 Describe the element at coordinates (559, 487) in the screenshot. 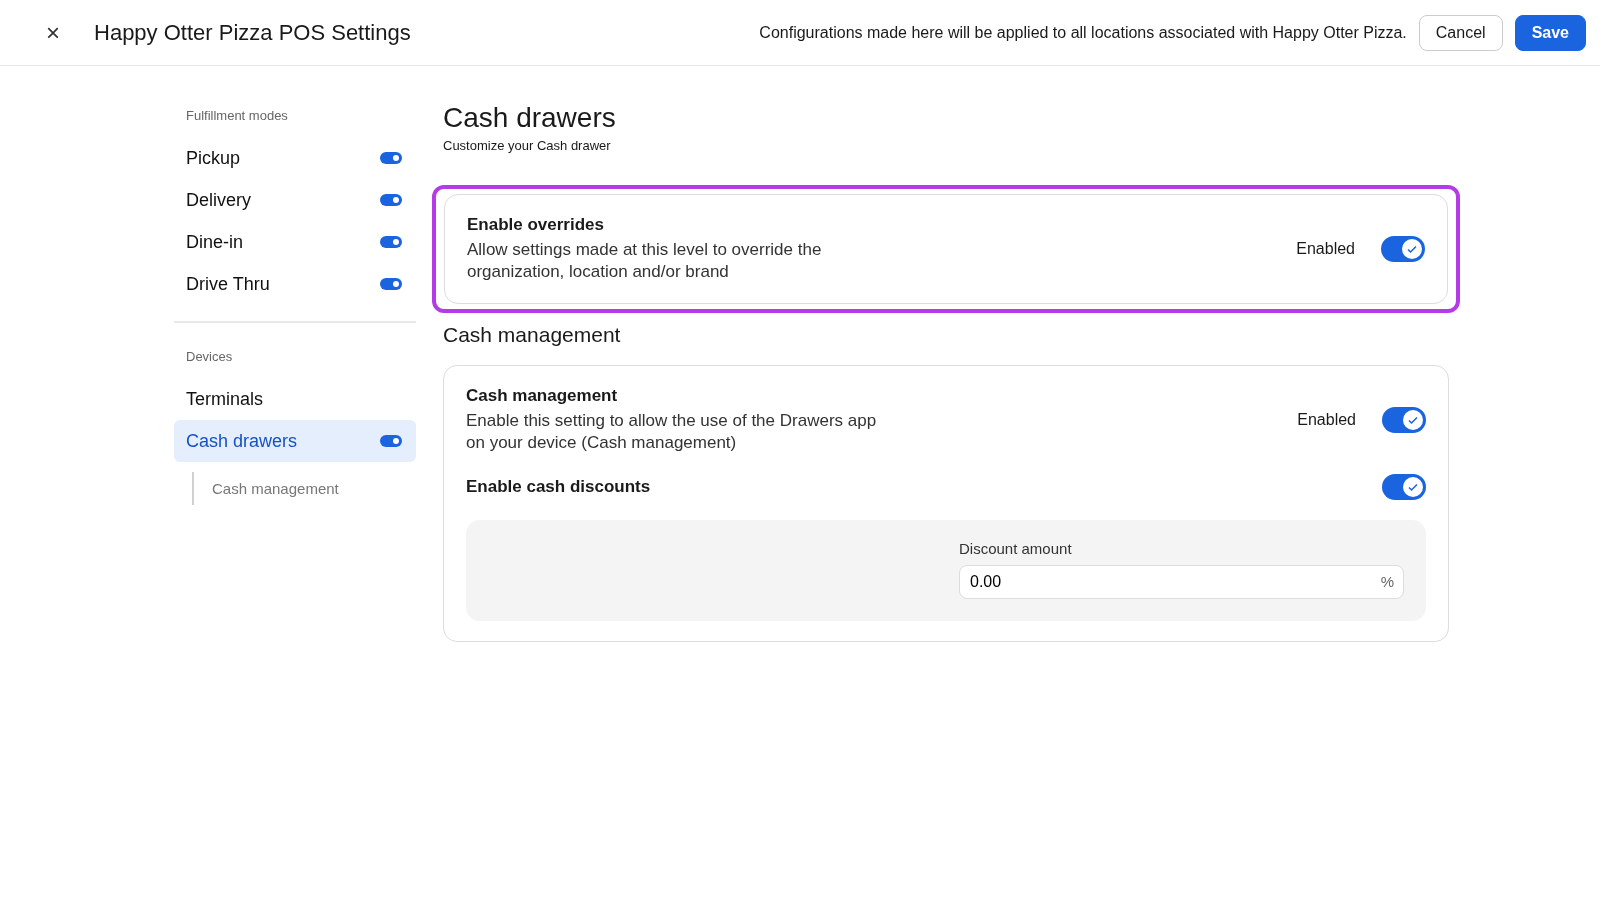

I see `setting-title: Enable cash discounts` at that location.